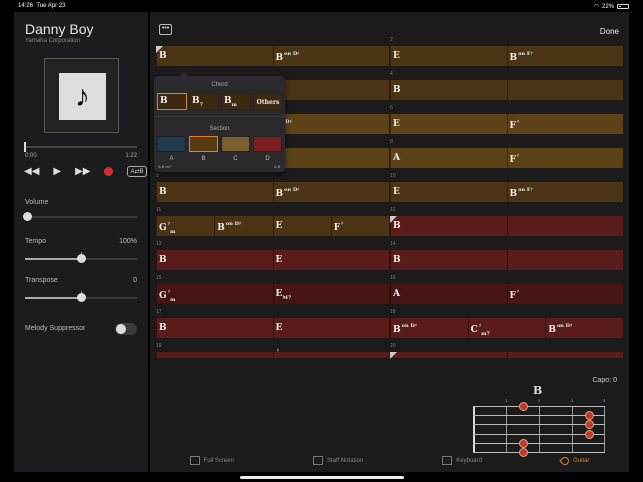 The height and width of the screenshot is (482, 643). I want to click on popup-divider, so click(219, 116).